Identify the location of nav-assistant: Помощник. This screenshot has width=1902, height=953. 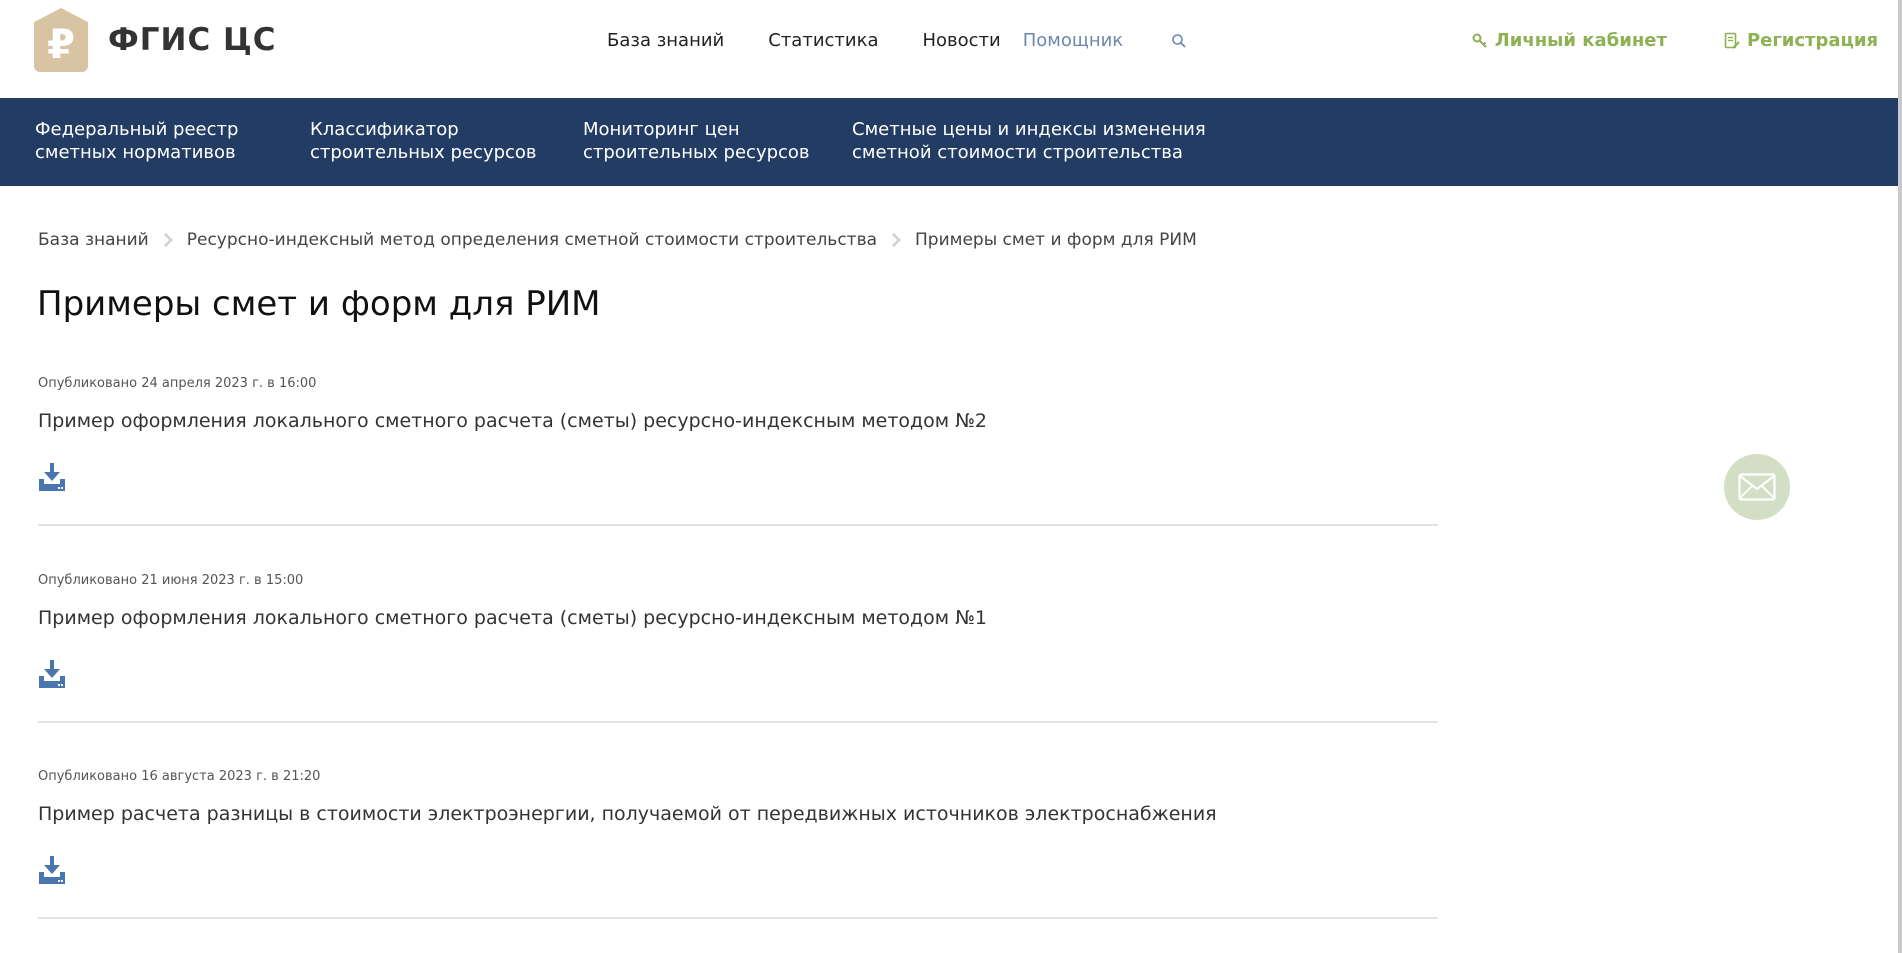
(1073, 40).